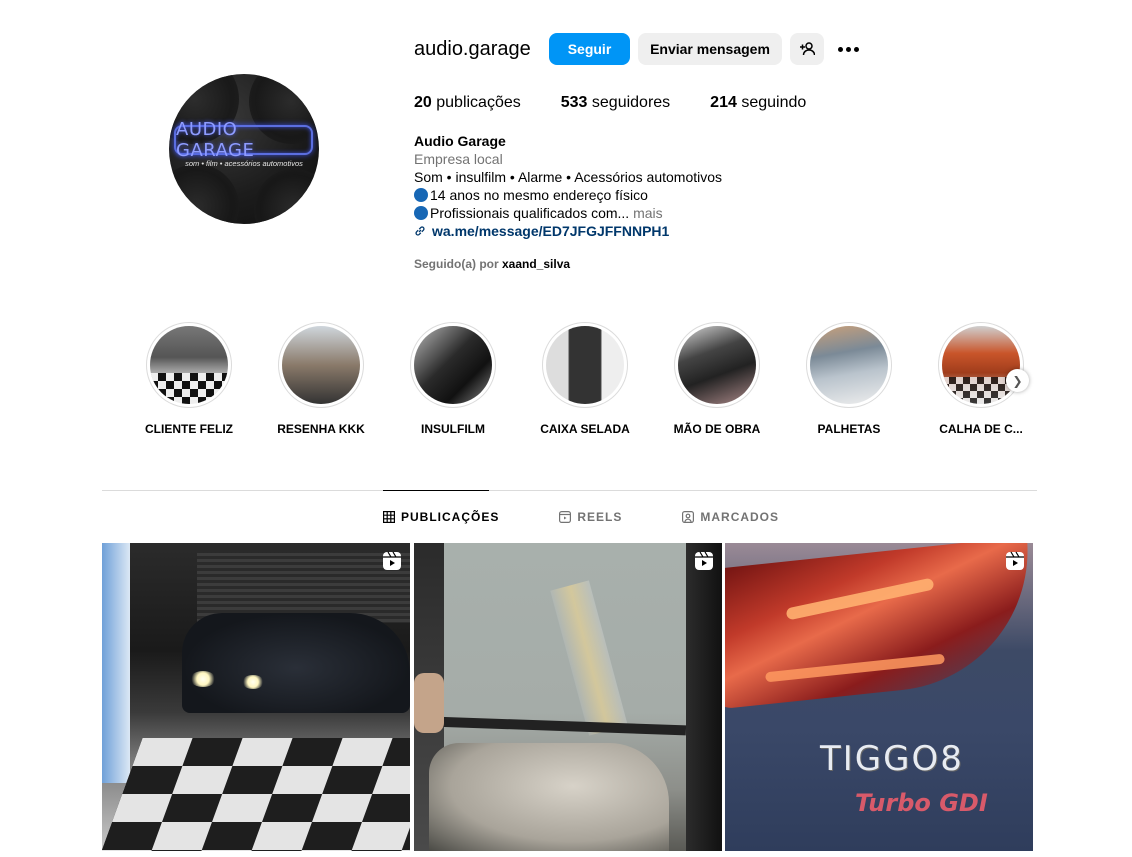 Image resolution: width=1132 pixels, height=857 pixels. I want to click on profile-tabs: PUBLICAÇÕES REELS MARCADOS, so click(611, 517).